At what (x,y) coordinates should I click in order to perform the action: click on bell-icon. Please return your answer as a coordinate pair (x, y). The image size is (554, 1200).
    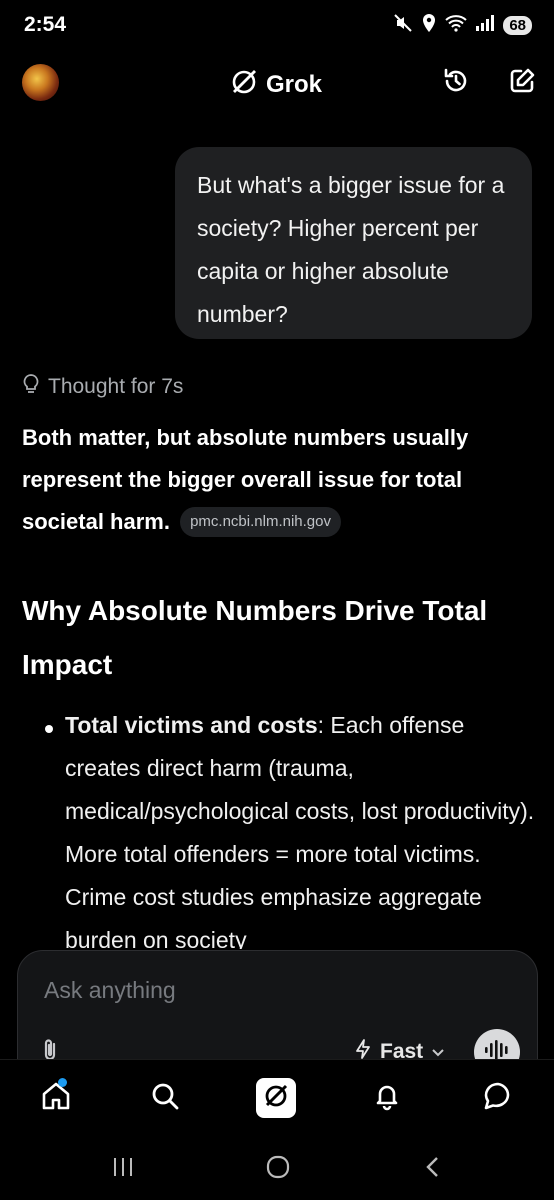
    Looking at the image, I should click on (387, 1098).